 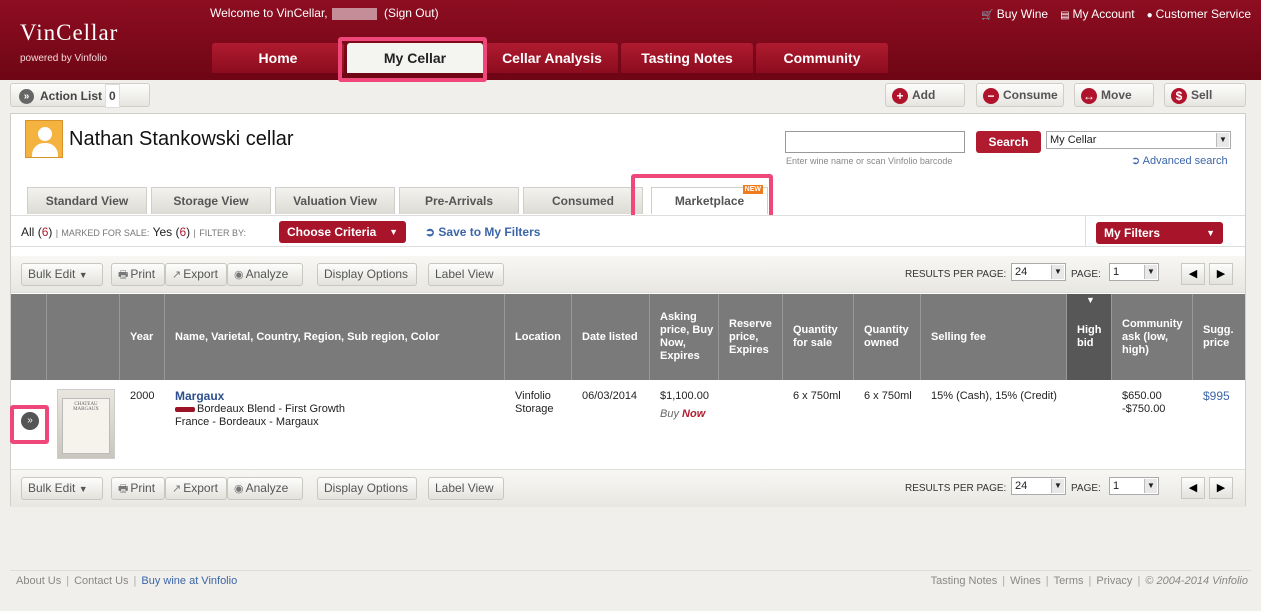 What do you see at coordinates (189, 581) in the screenshot?
I see `footer-link-buy-wine: Buy wine at Vinfolio` at bounding box center [189, 581].